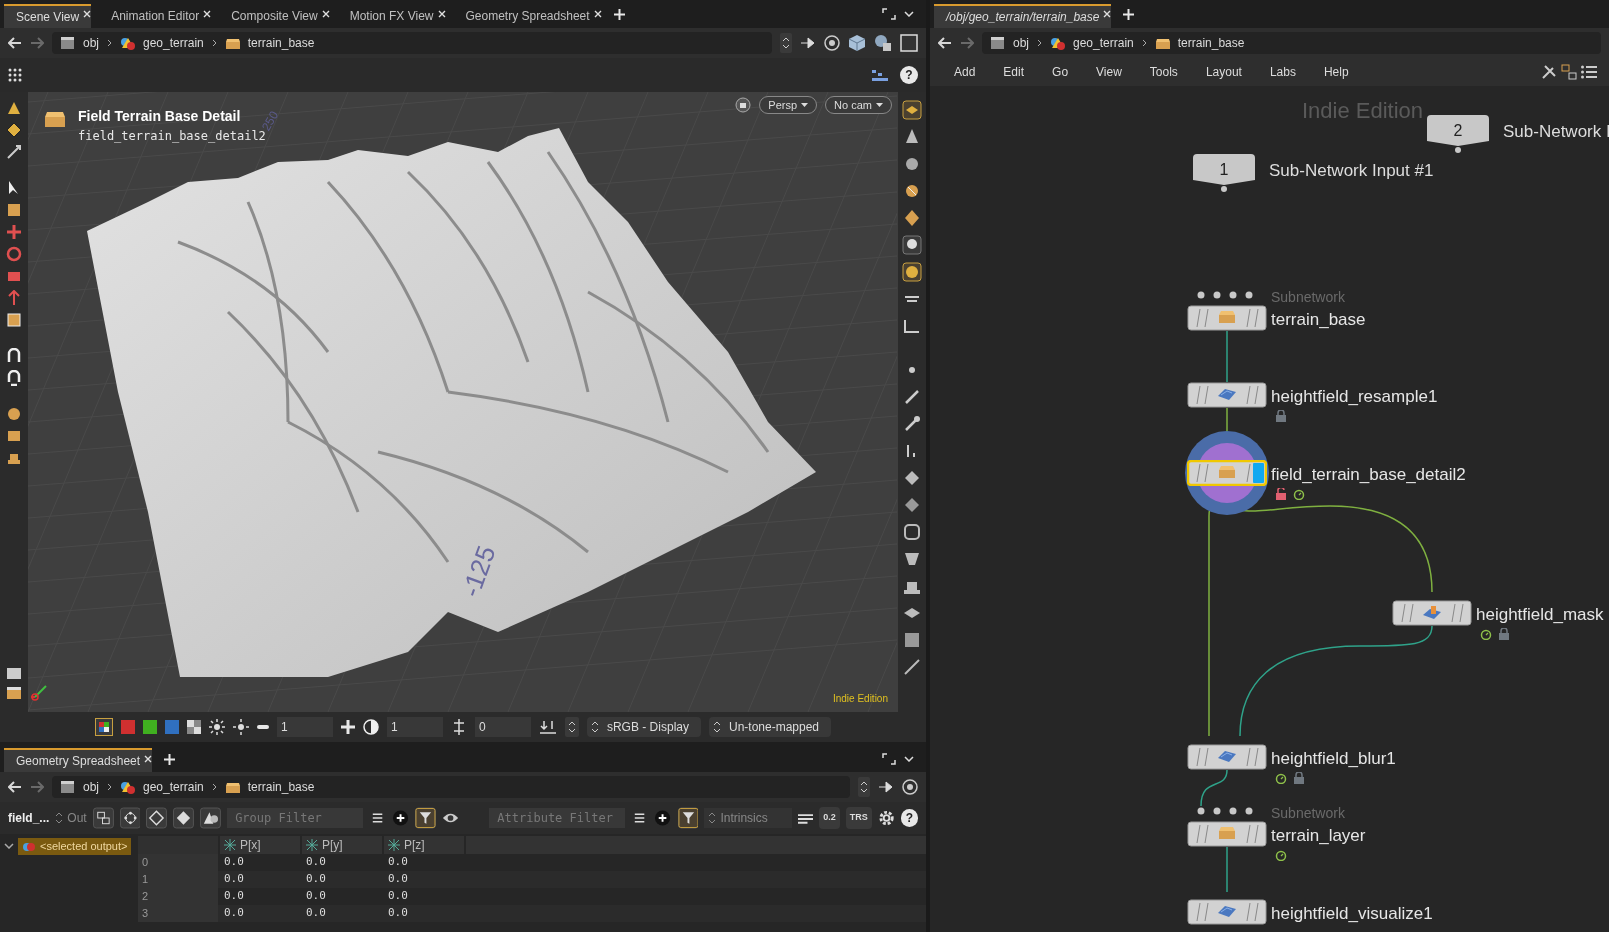 The image size is (1609, 932). What do you see at coordinates (643, 727) in the screenshot?
I see `dropdown: sRGB - Display` at bounding box center [643, 727].